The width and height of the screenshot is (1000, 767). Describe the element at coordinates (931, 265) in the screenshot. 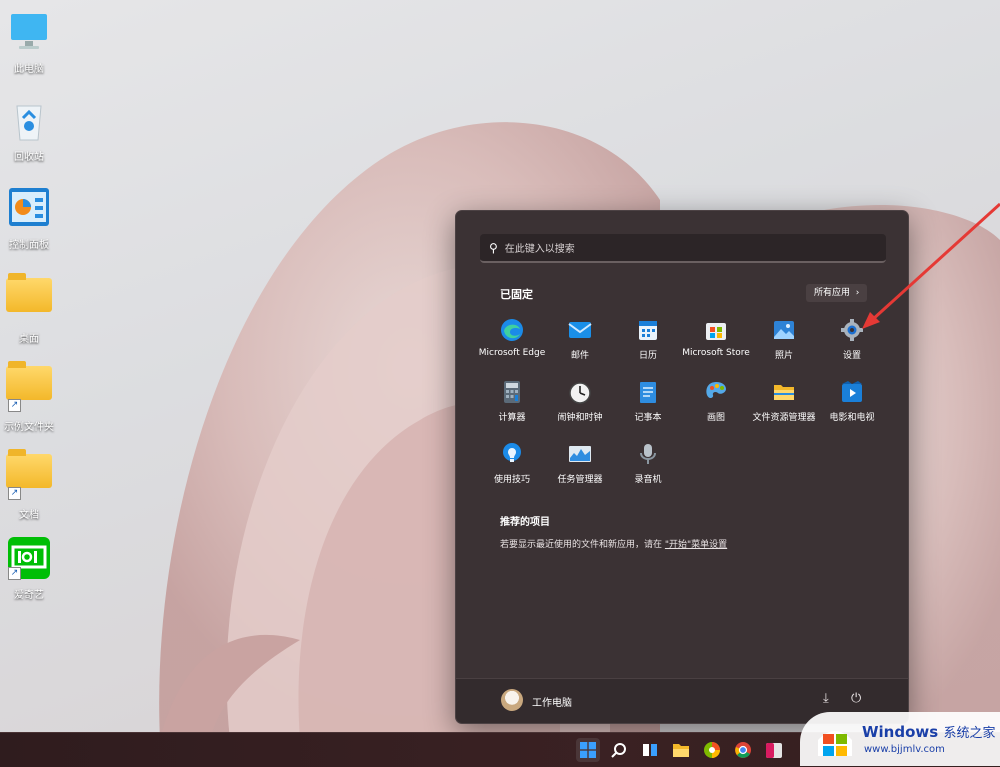

I see `annotation-arrow` at that location.